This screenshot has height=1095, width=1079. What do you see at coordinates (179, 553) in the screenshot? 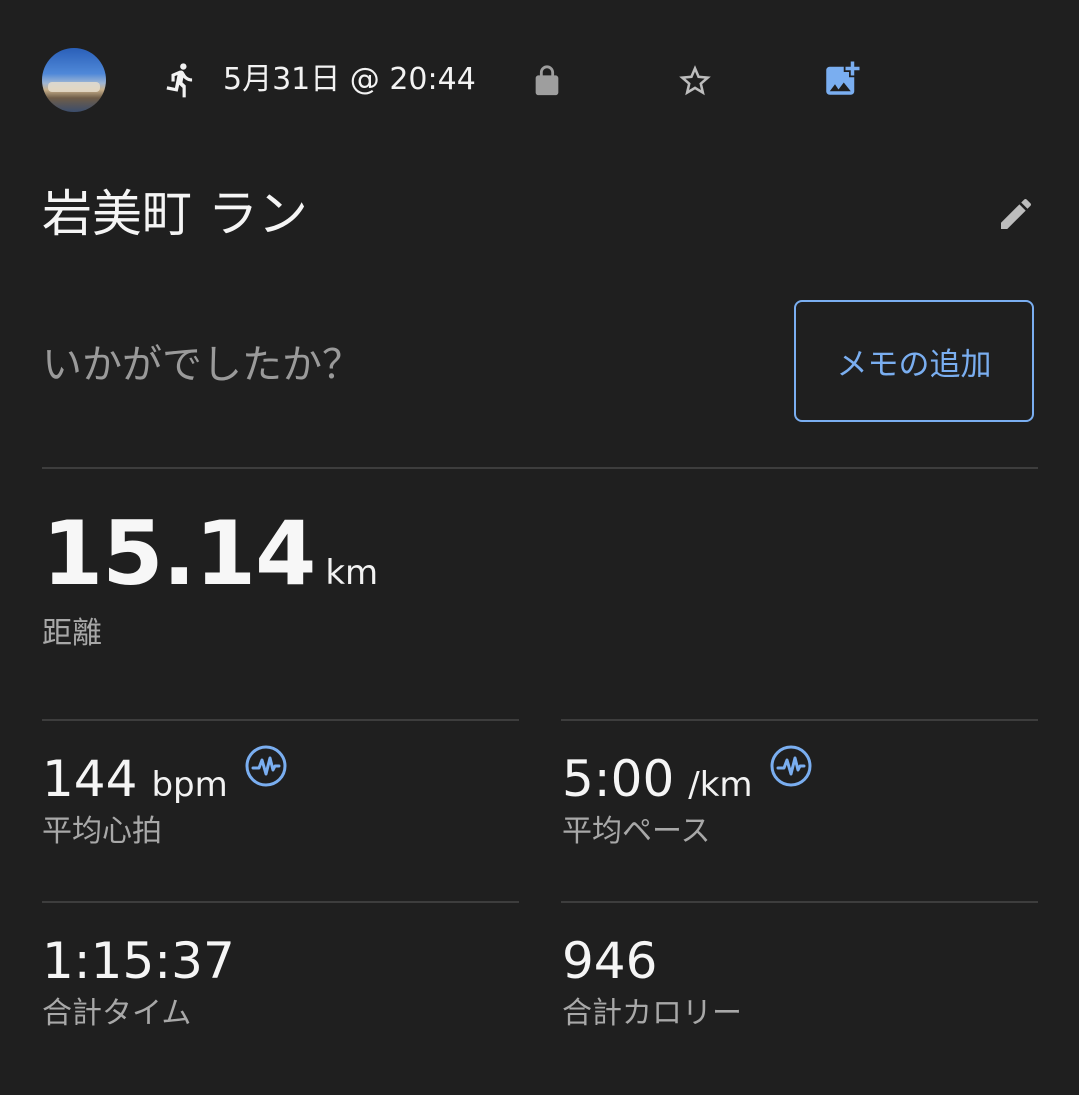
I see `distance-value: 15.14` at bounding box center [179, 553].